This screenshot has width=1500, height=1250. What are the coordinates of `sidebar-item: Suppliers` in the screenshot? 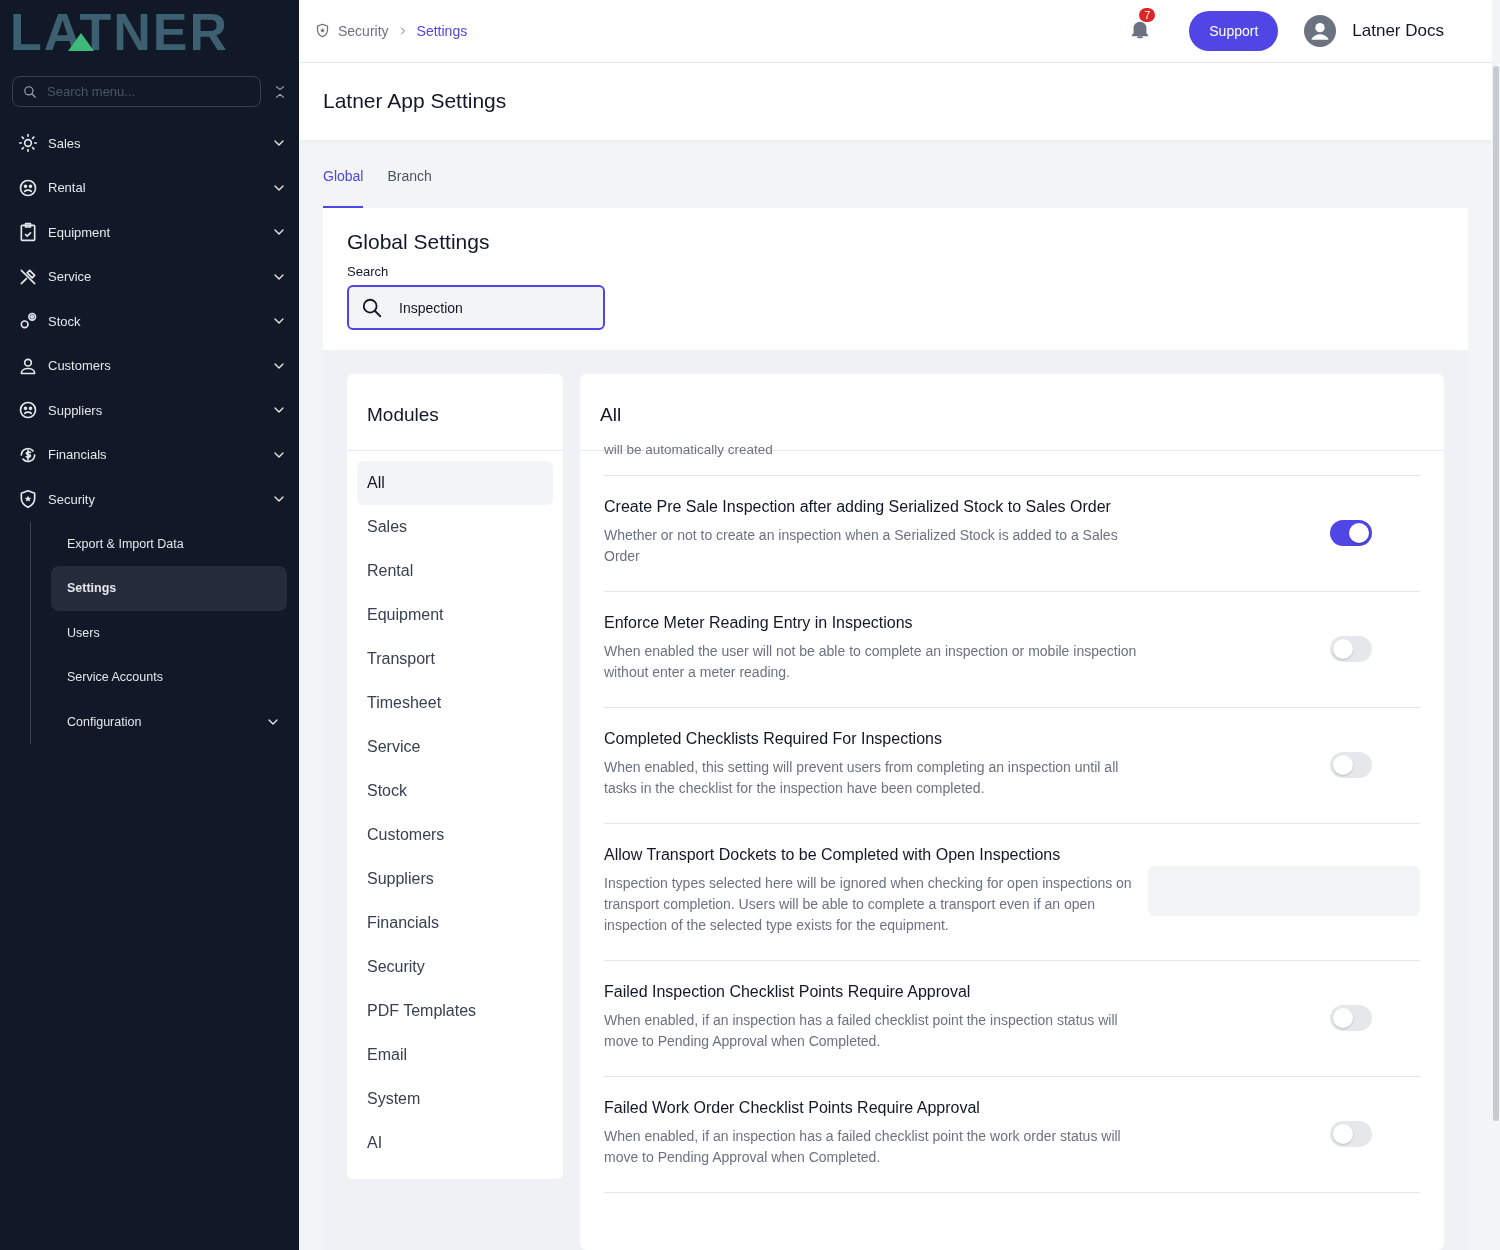 It's located at (152, 410).